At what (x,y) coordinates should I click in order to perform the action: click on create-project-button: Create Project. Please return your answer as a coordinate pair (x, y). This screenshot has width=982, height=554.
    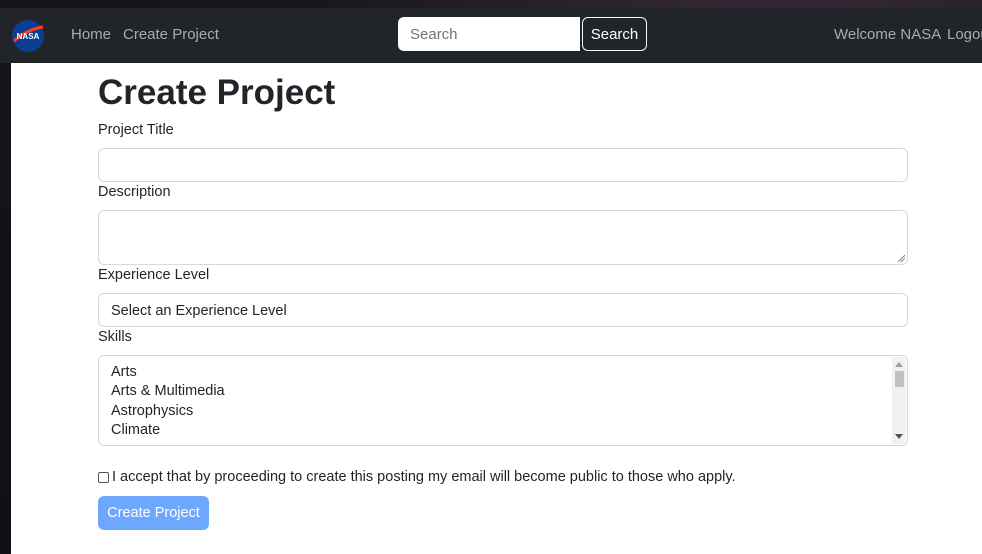
    Looking at the image, I should click on (153, 513).